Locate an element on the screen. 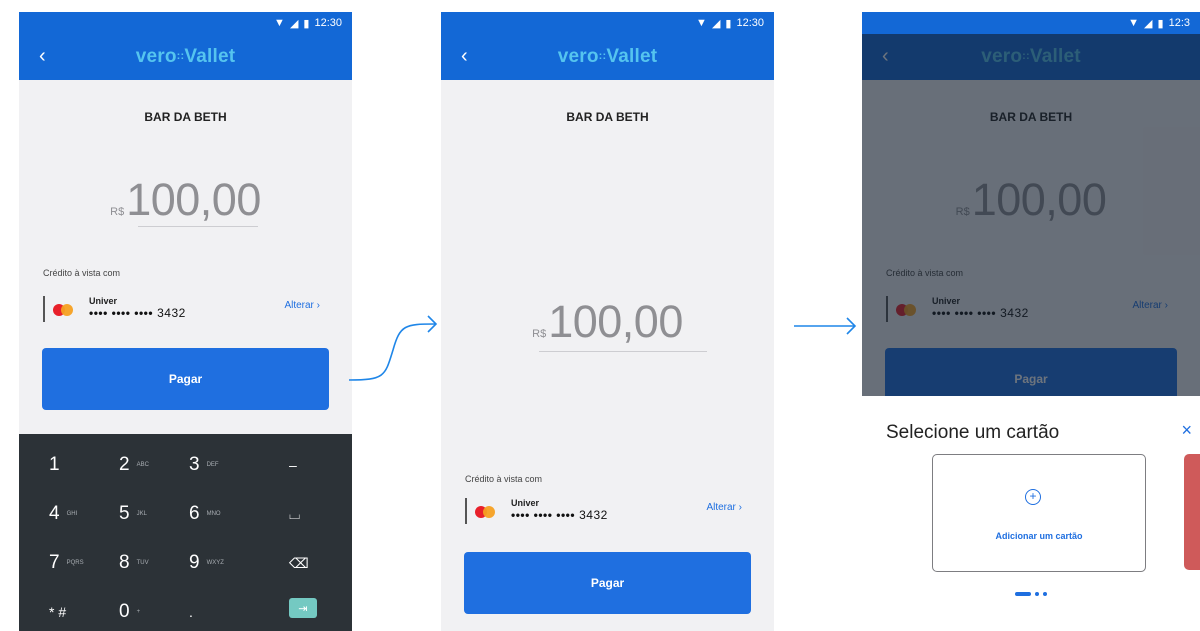  sheet-title: Selecione um cartão is located at coordinates (973, 432).